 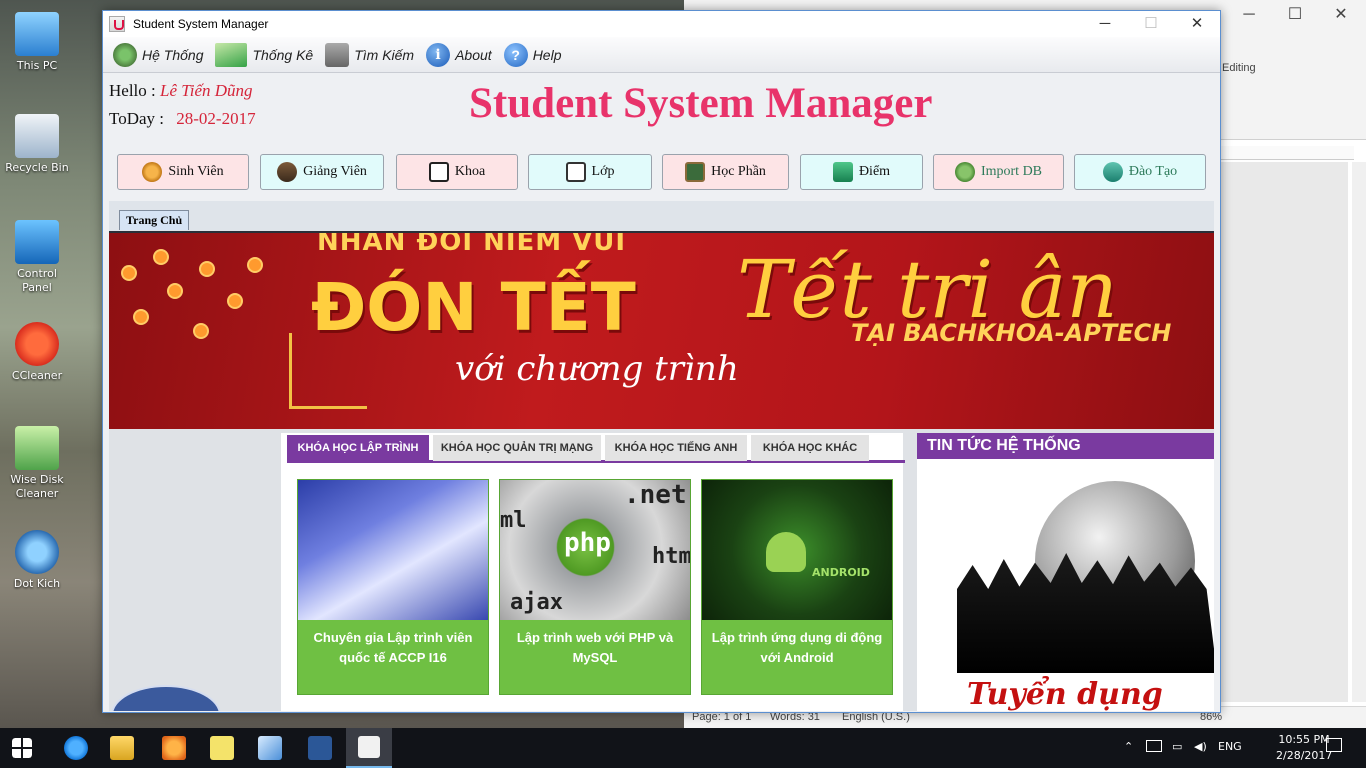 I want to click on gear-icon, so click(x=125, y=54).